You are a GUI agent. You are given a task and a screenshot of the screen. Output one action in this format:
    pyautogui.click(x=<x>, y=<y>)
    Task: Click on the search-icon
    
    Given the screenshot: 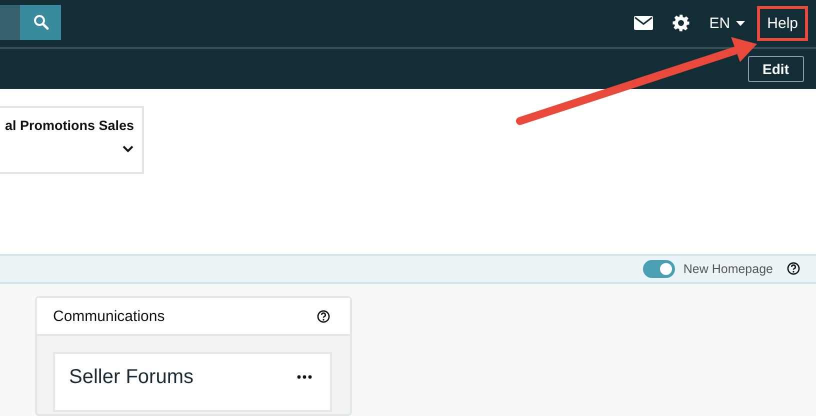 What is the action you would take?
    pyautogui.click(x=40, y=22)
    